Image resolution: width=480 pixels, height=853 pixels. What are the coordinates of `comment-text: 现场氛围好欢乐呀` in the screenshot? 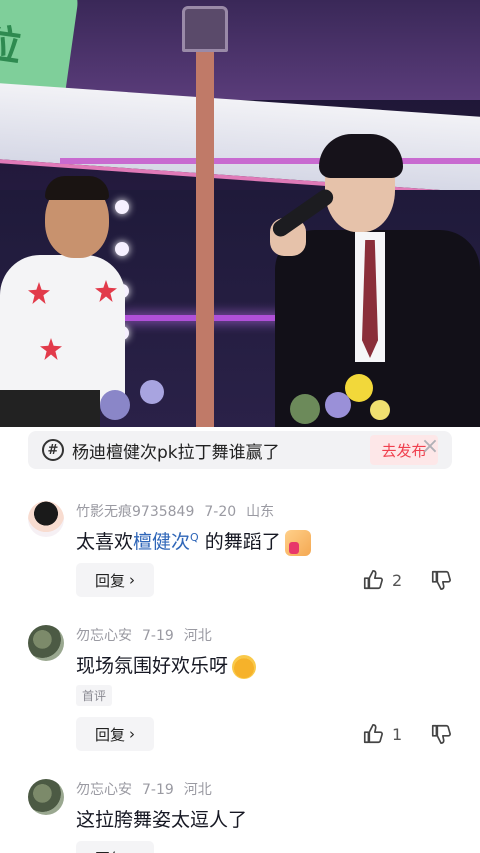 It's located at (166, 665).